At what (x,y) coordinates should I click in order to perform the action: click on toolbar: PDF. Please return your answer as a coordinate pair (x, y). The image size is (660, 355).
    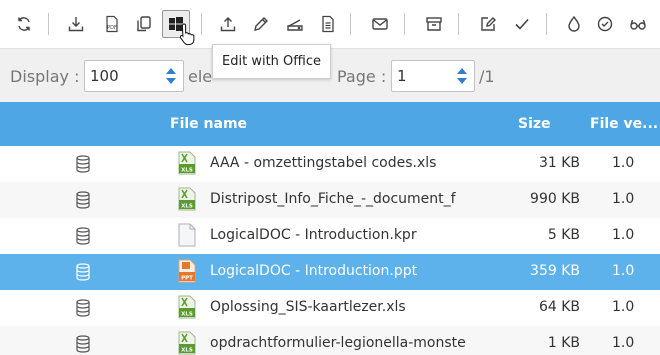
    Looking at the image, I should click on (330, 24).